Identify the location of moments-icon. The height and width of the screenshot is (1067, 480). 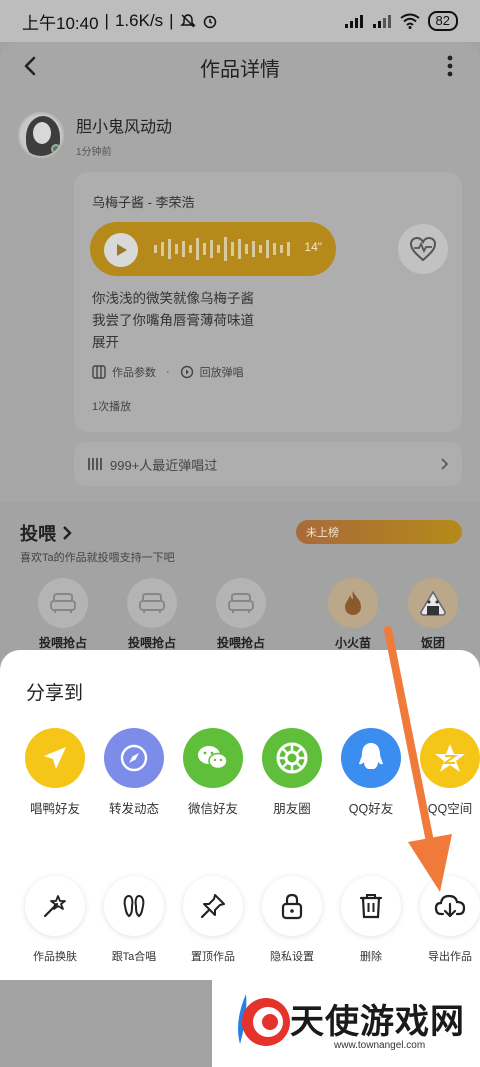
(292, 758).